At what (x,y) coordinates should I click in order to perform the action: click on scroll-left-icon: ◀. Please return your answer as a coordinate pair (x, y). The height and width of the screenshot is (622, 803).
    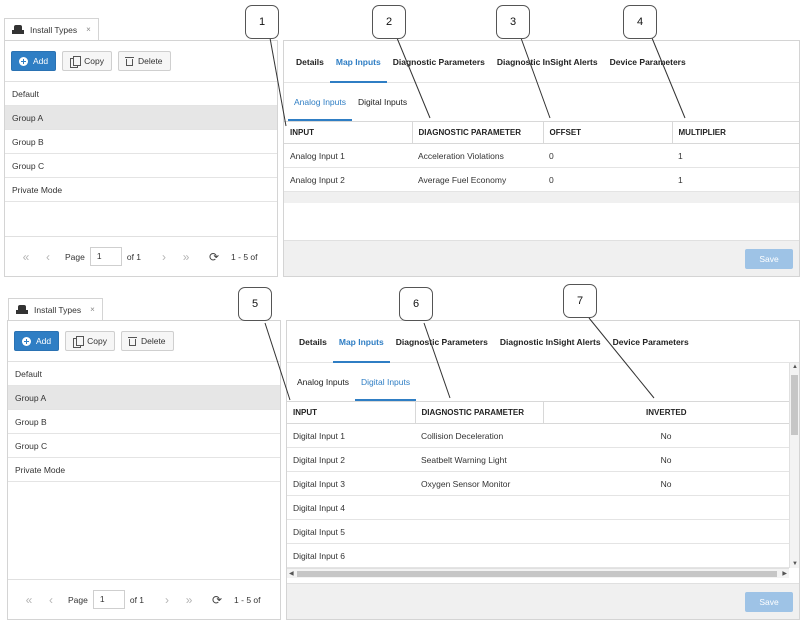
    Looking at the image, I should click on (291, 573).